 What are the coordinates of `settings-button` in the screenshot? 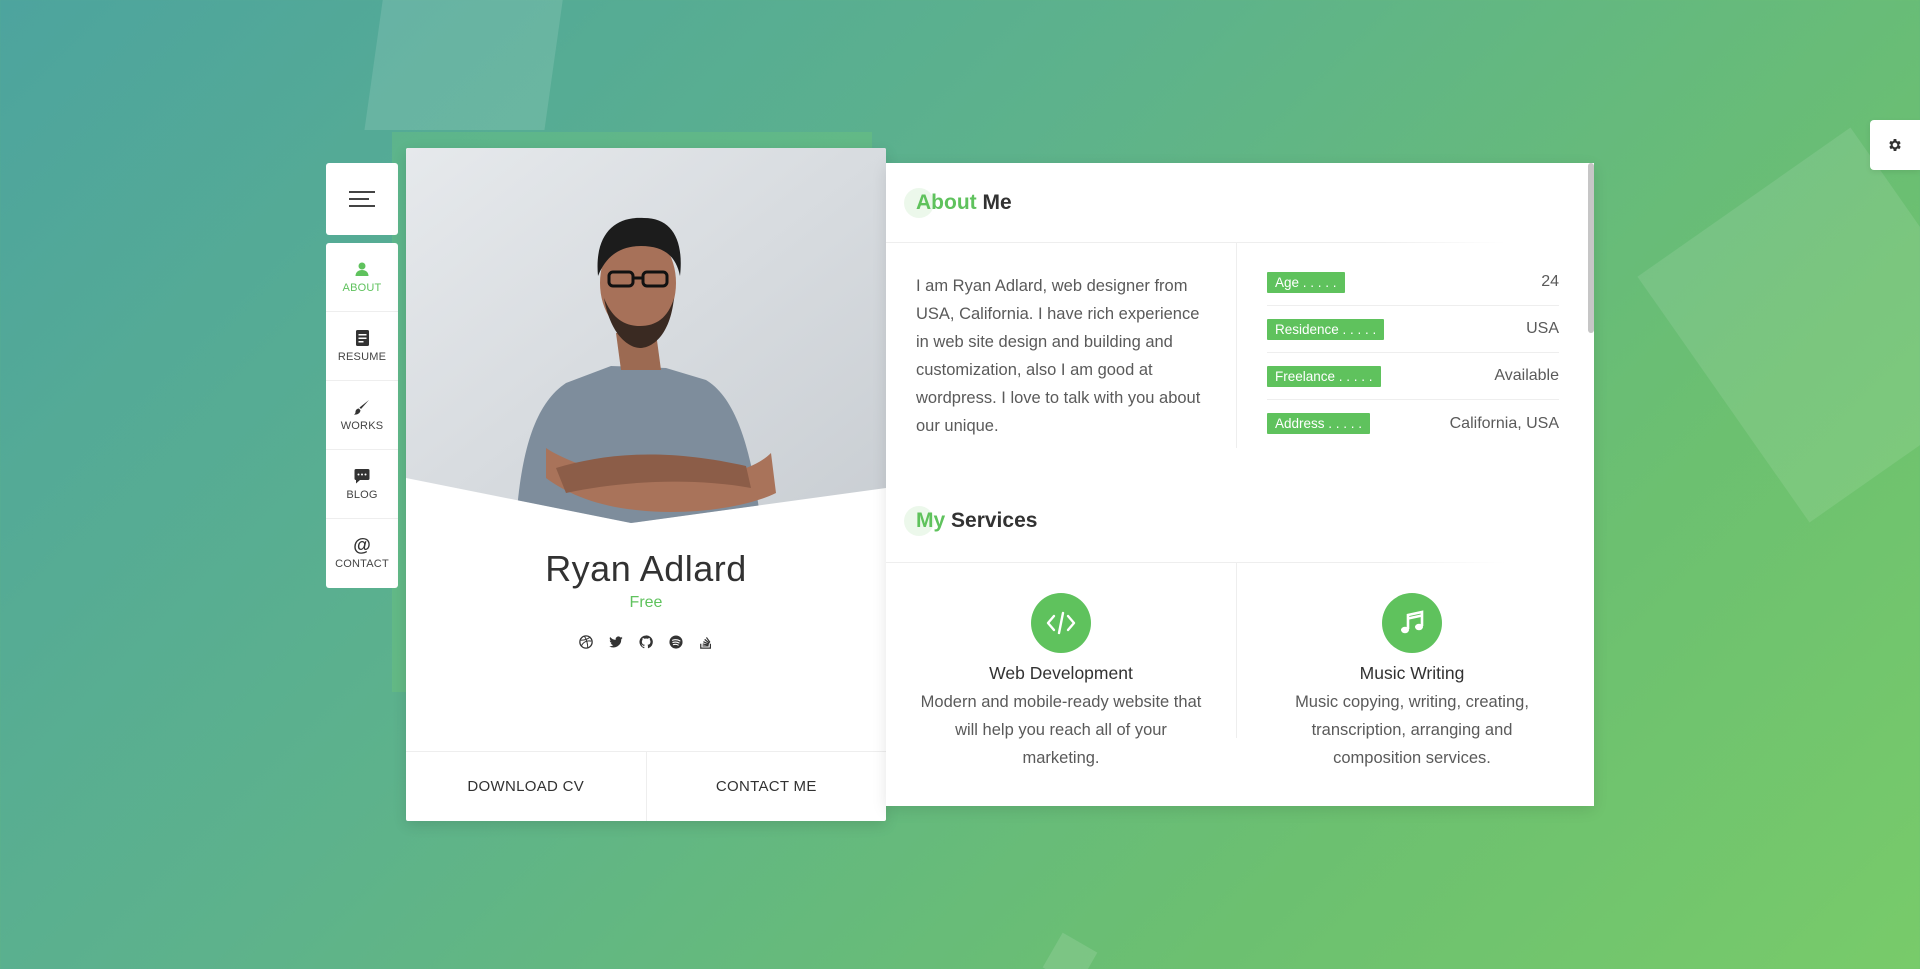 It's located at (1895, 145).